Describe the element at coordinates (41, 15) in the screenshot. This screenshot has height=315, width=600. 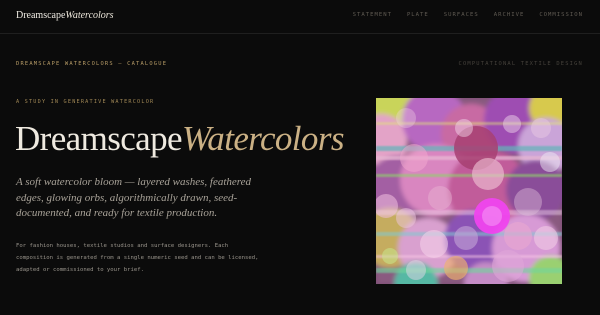
I see `brand-name: Dreamscape` at that location.